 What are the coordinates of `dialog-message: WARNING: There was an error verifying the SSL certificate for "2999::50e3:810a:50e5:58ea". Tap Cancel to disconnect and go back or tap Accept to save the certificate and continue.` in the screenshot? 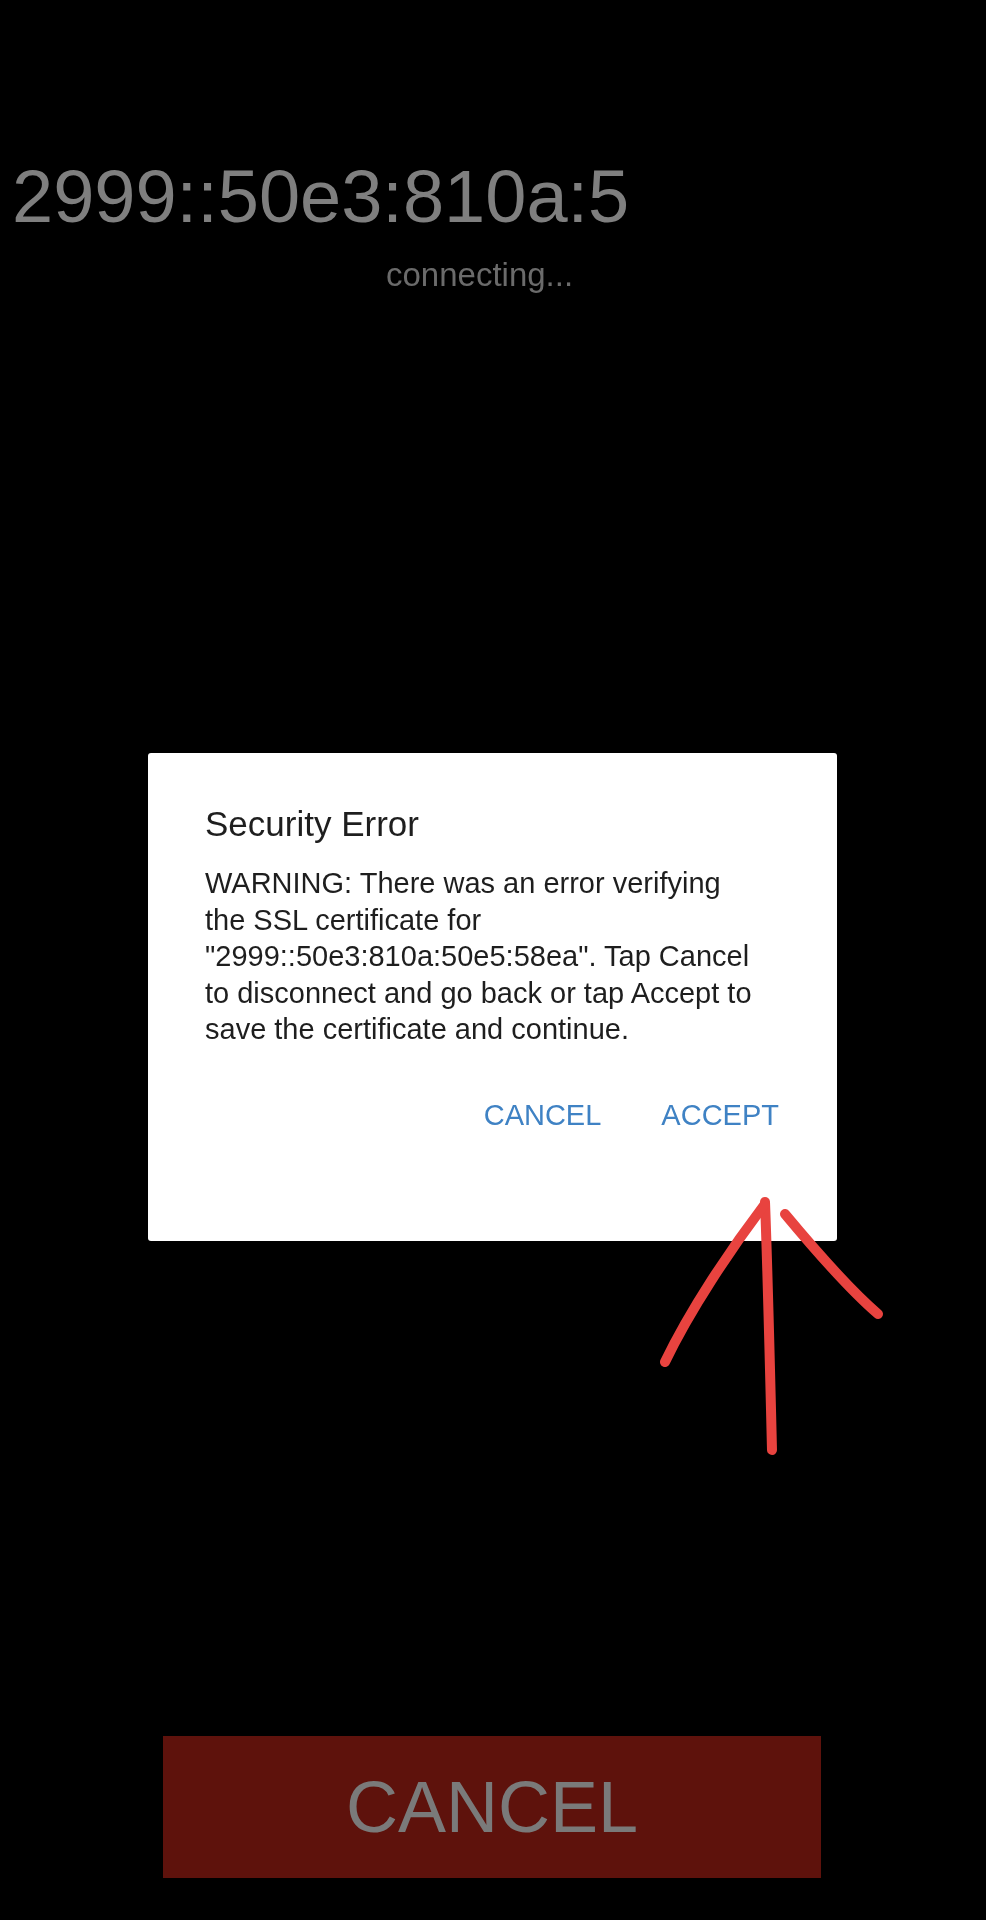 It's located at (479, 957).